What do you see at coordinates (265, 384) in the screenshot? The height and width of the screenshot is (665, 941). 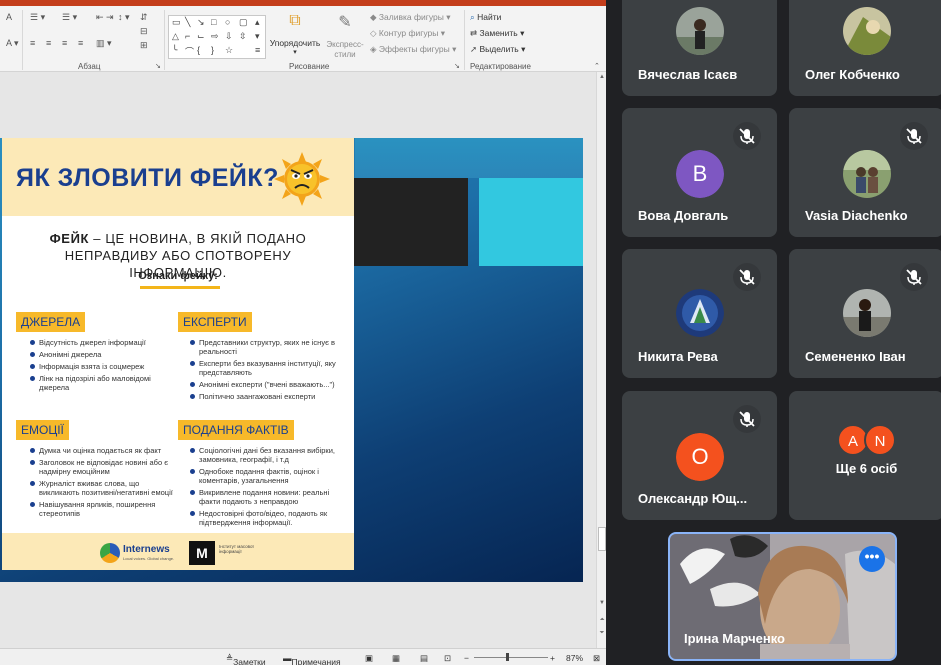 I see `list-item: Анонімні експерти ("вчені вважають...")` at bounding box center [265, 384].